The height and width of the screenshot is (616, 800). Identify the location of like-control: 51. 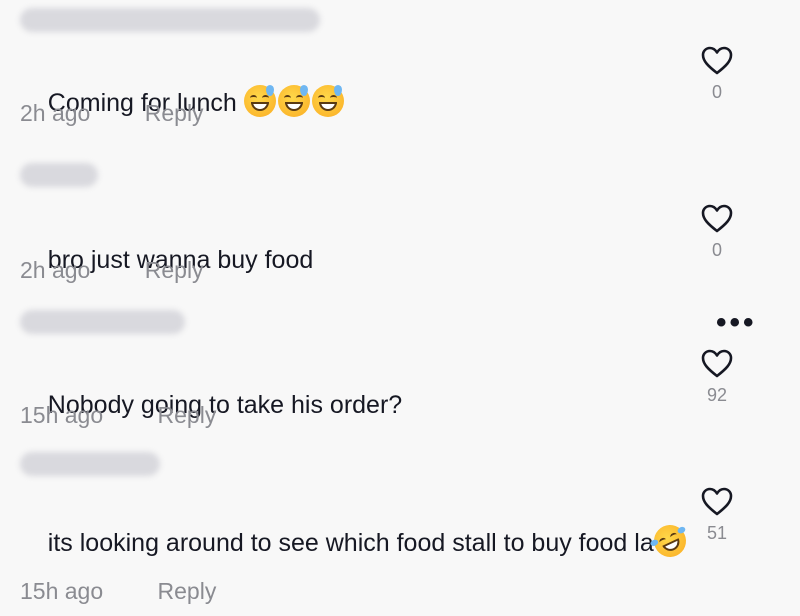
(717, 515).